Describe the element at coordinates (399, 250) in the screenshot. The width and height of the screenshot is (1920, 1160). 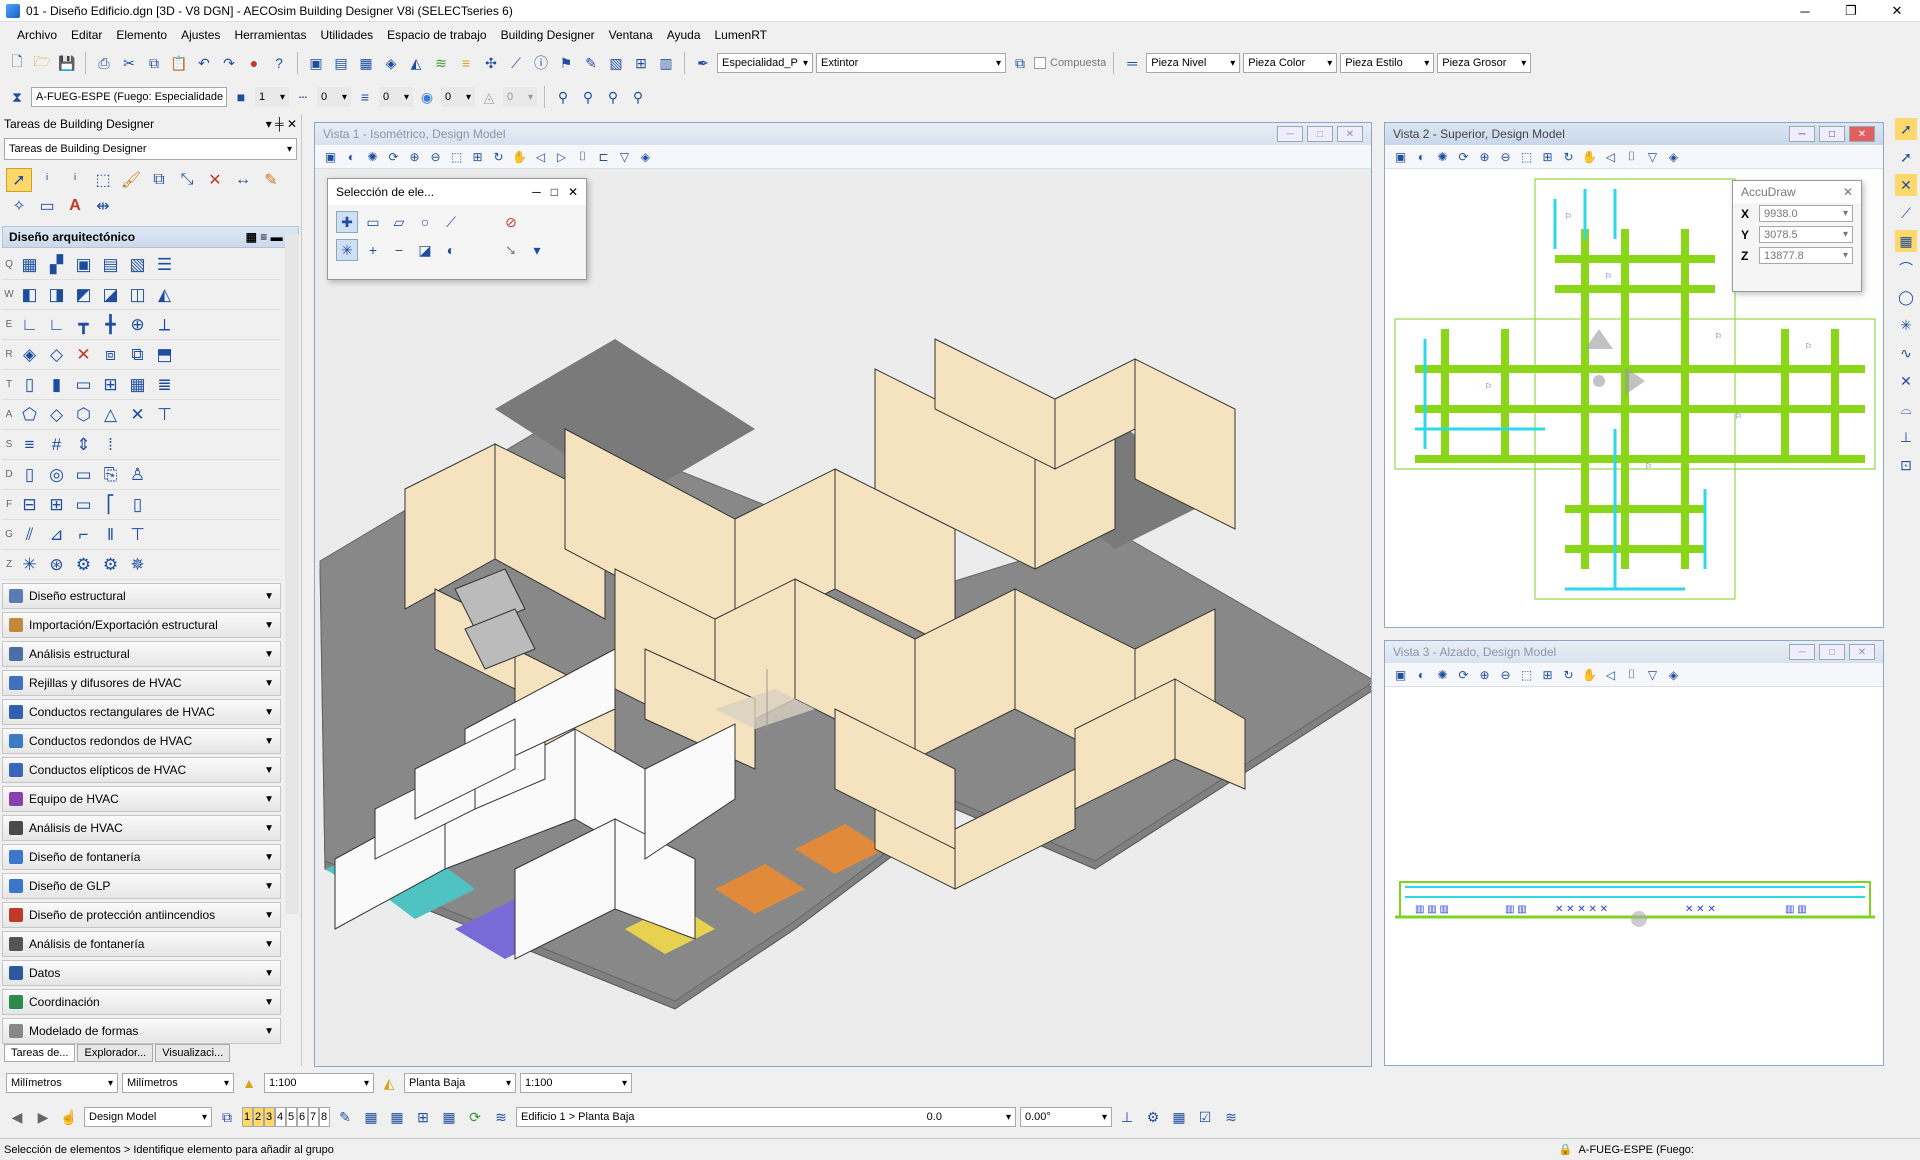
I see `subtract-icon: −` at that location.